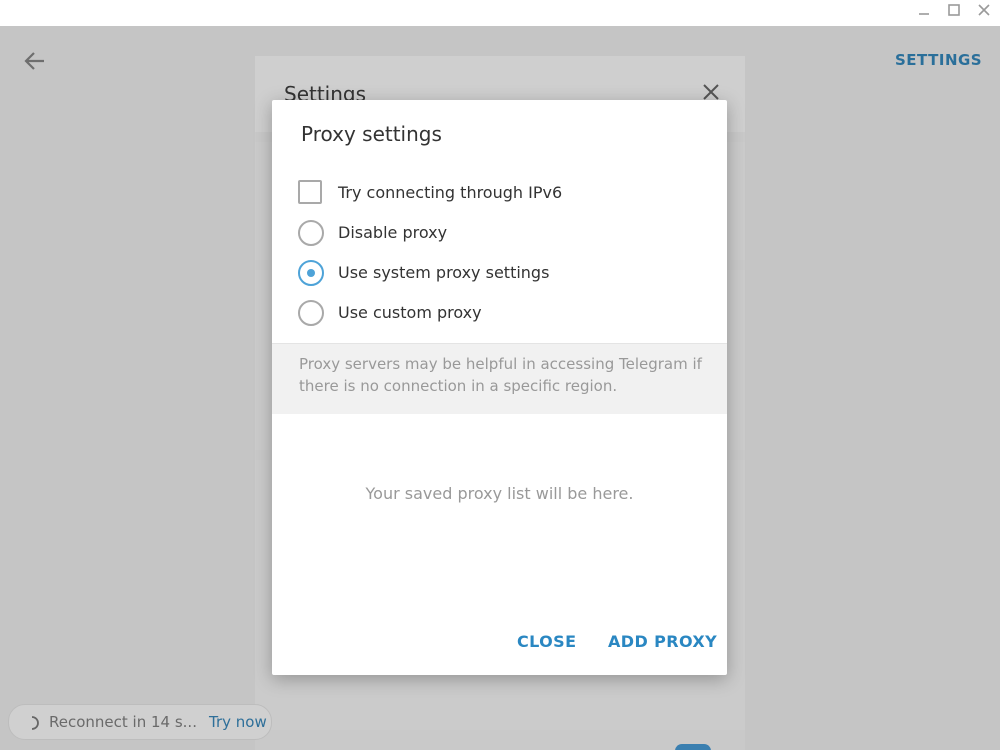  I want to click on try-now-link: Try now, so click(238, 722).